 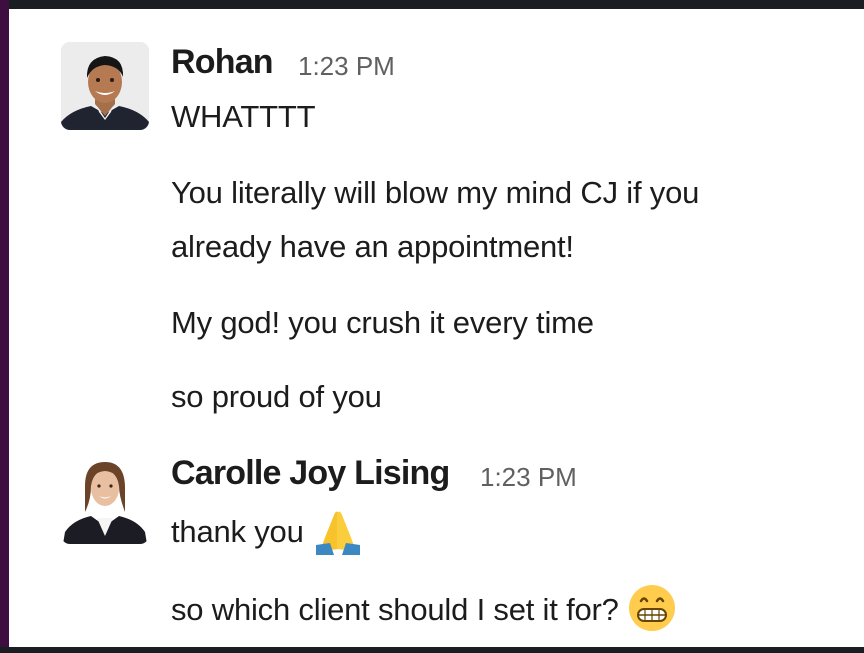 What do you see at coordinates (395, 610) in the screenshot?
I see `message-text: so which client should I set it for?` at bounding box center [395, 610].